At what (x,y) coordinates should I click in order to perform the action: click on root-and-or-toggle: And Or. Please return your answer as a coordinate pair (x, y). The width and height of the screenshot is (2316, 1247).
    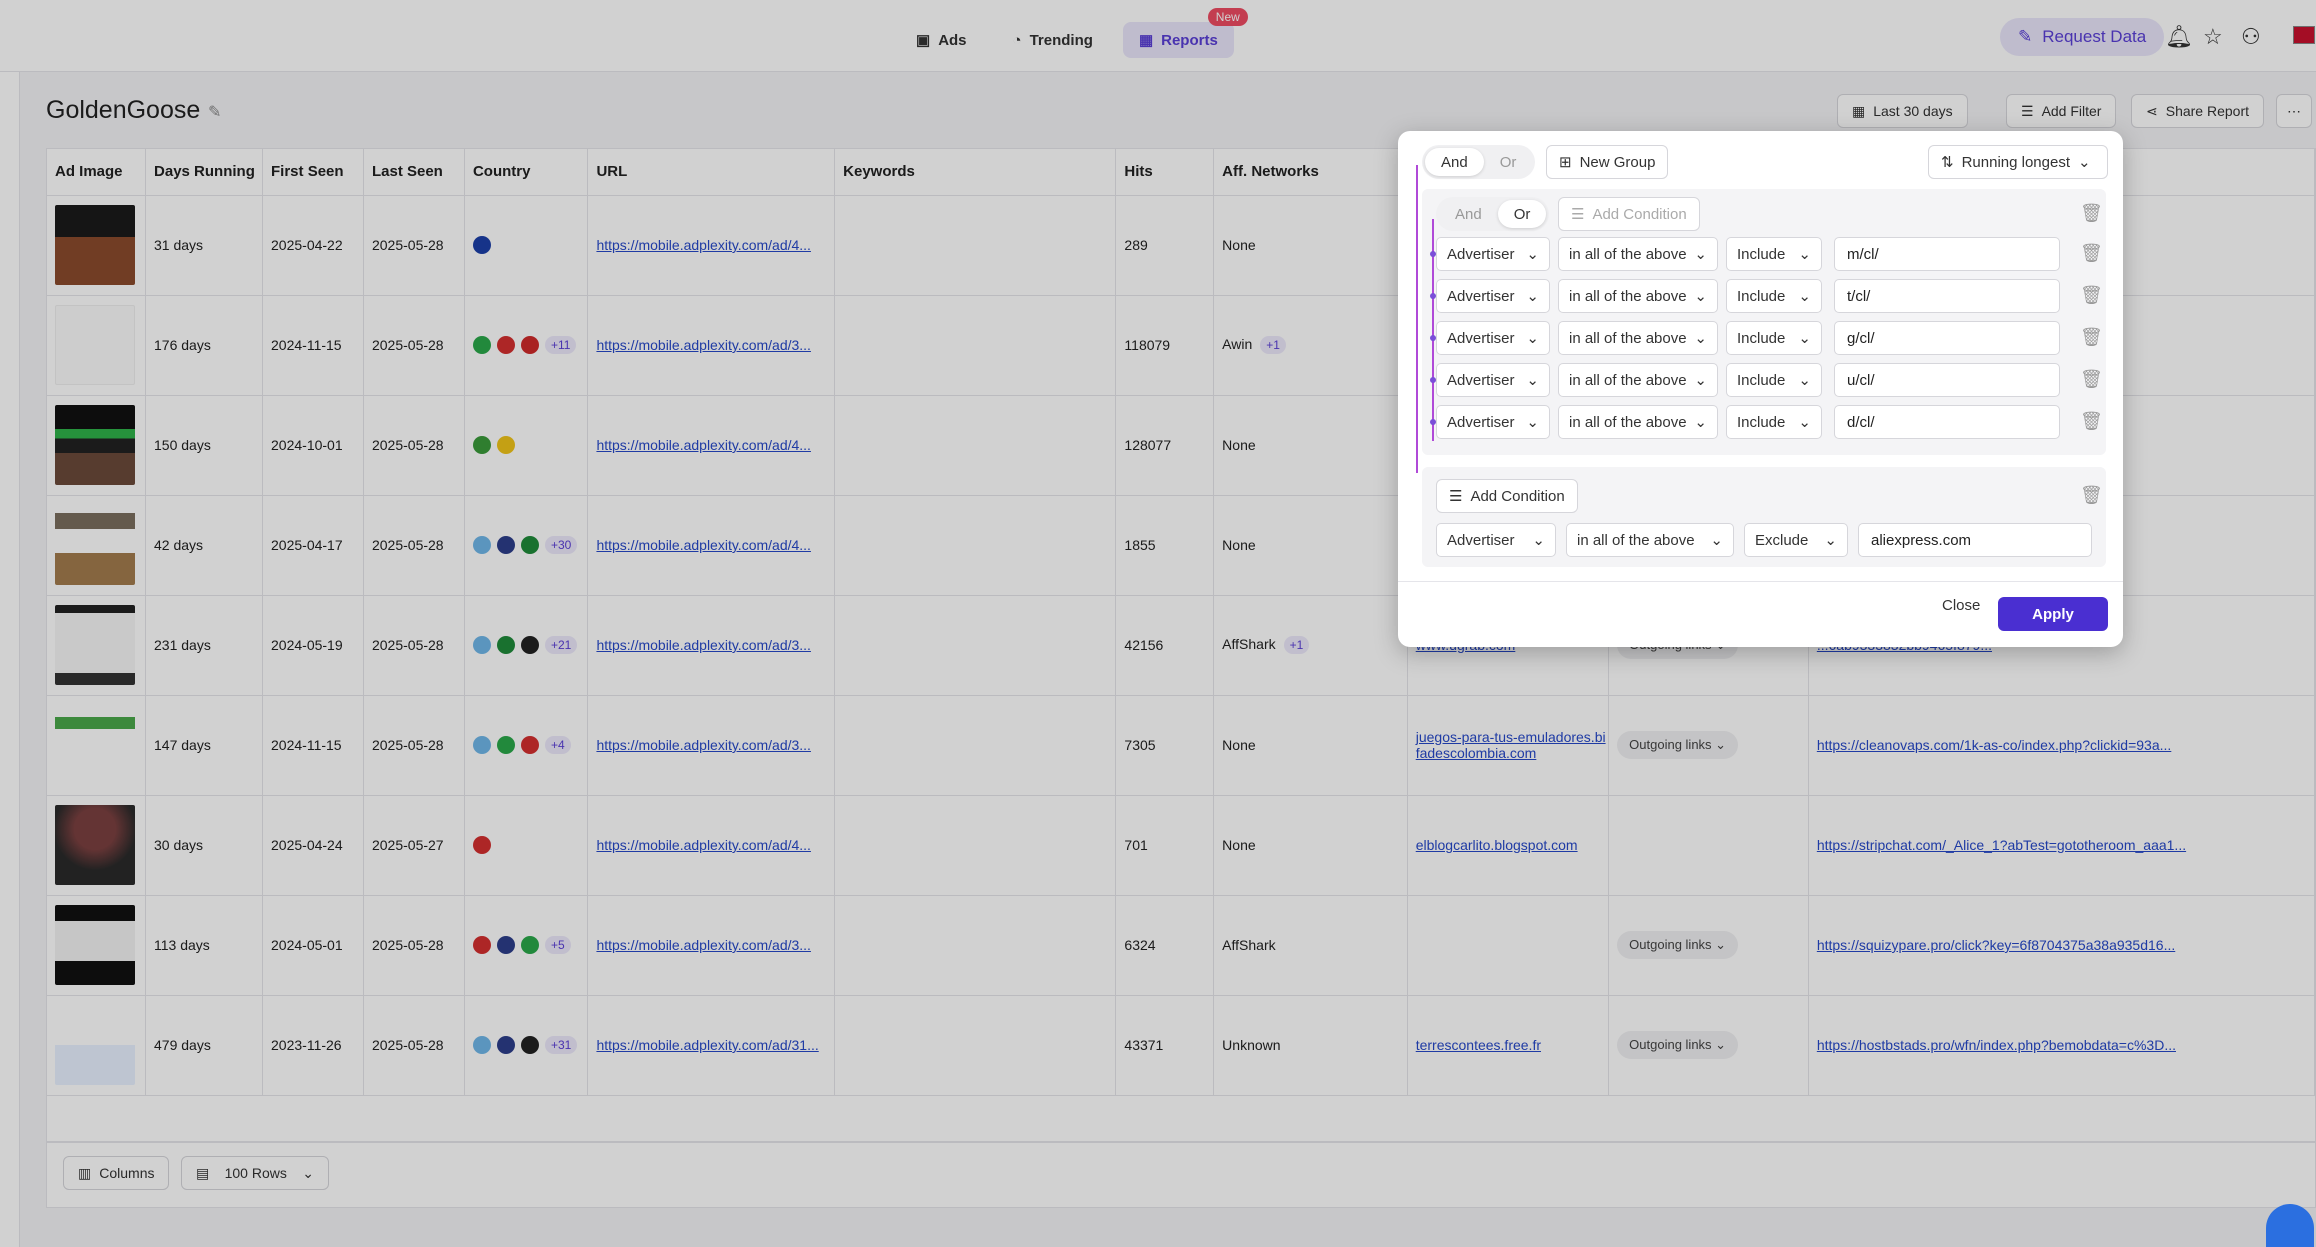
    Looking at the image, I should click on (1479, 162).